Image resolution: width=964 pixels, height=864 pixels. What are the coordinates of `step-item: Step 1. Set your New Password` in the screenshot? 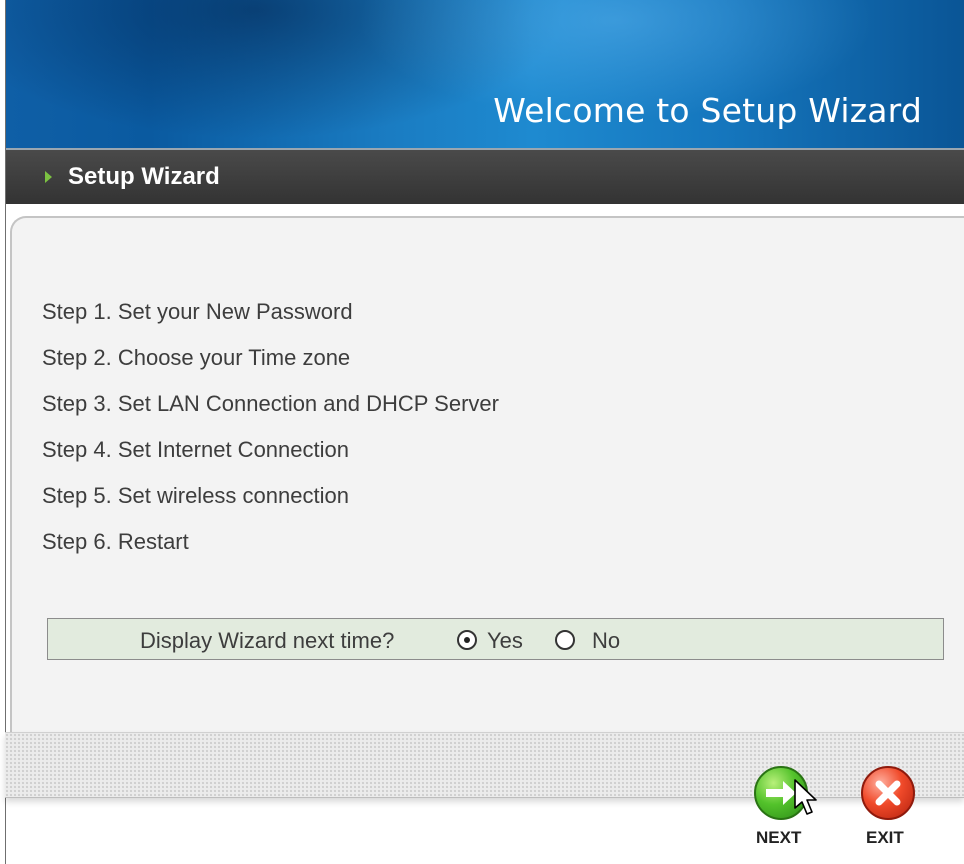 It's located at (197, 311).